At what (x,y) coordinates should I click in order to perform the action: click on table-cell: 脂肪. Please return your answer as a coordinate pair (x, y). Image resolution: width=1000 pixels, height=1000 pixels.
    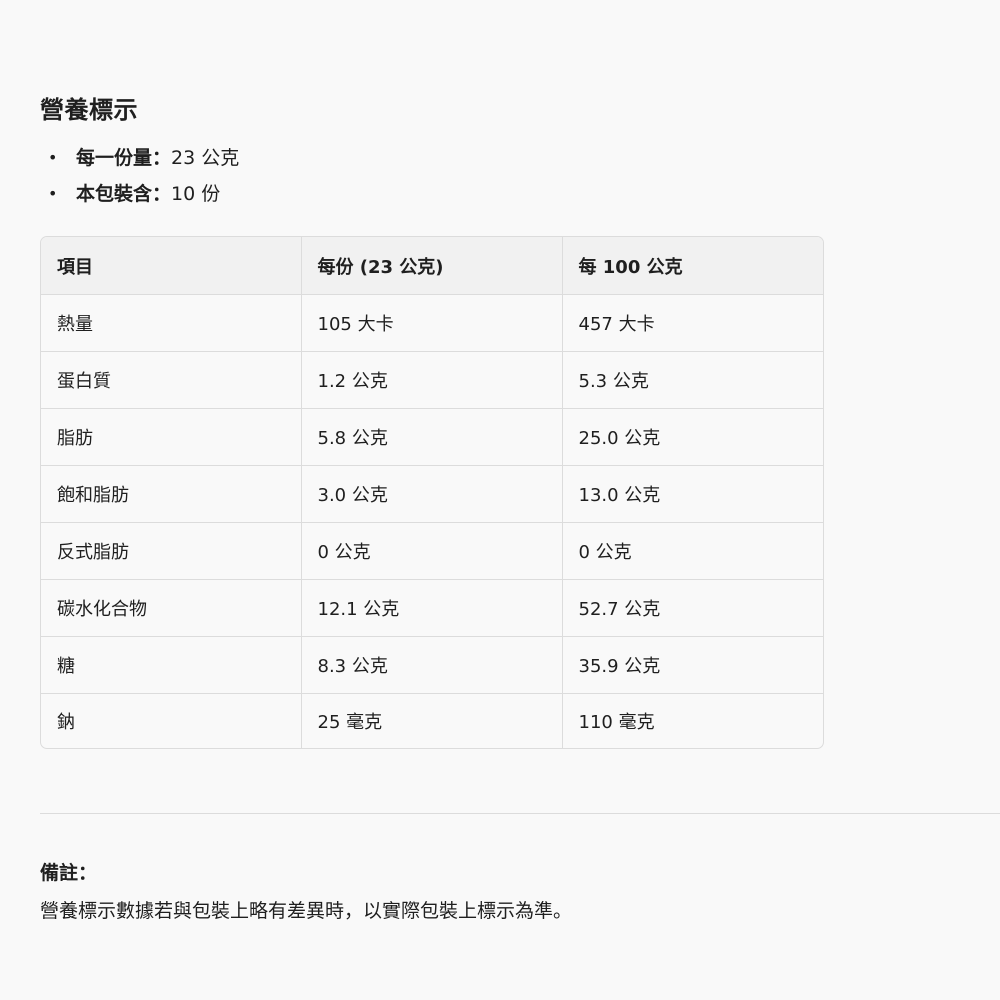
    Looking at the image, I should click on (171, 437).